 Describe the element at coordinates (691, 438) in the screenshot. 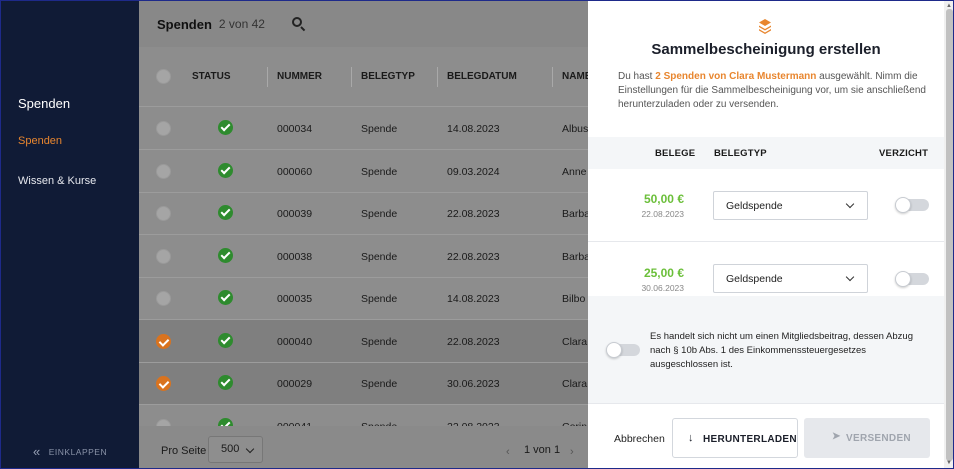

I see `download-icon: ↓` at that location.